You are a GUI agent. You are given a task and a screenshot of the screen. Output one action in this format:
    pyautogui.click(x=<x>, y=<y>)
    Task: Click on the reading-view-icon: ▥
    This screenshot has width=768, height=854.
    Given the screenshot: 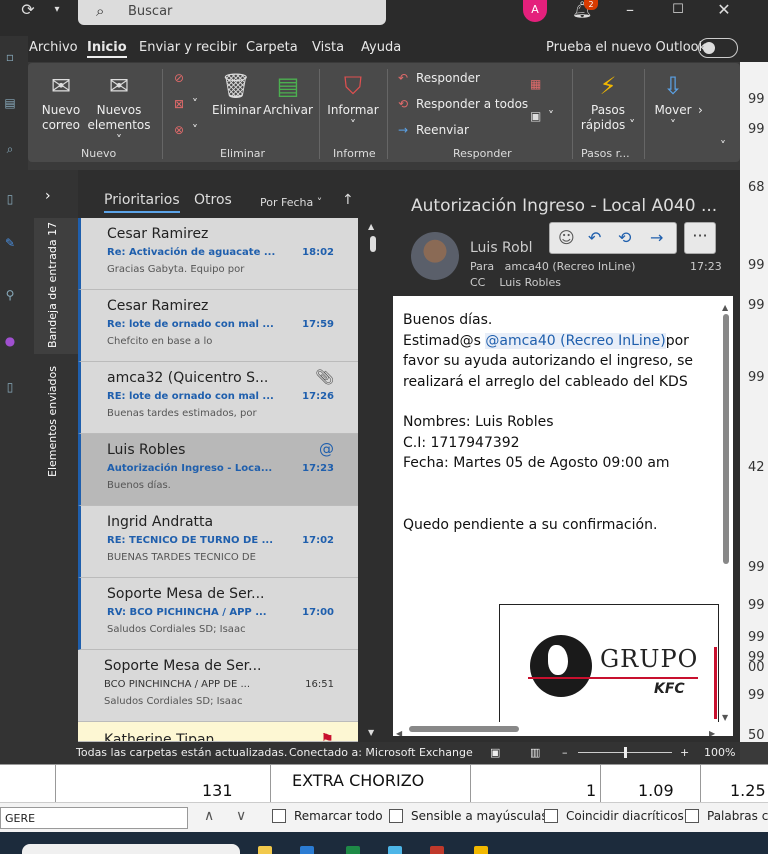 What is the action you would take?
    pyautogui.click(x=535, y=752)
    